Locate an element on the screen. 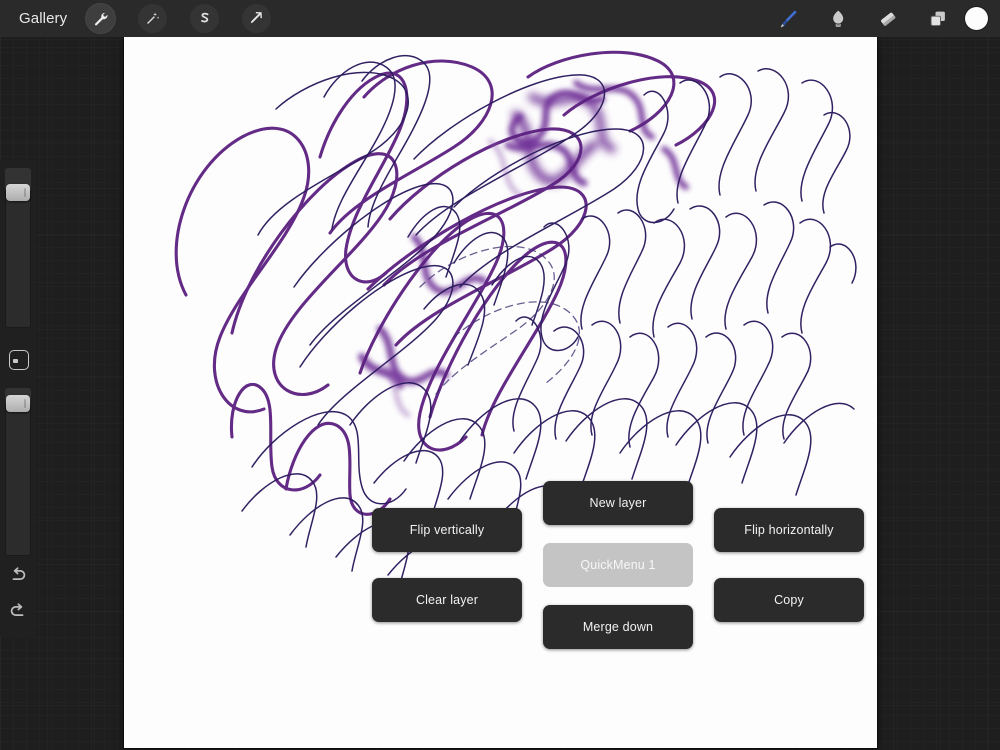 This screenshot has width=1000, height=750. quickmenu-item-clear-layer: Clear layer is located at coordinates (447, 600).